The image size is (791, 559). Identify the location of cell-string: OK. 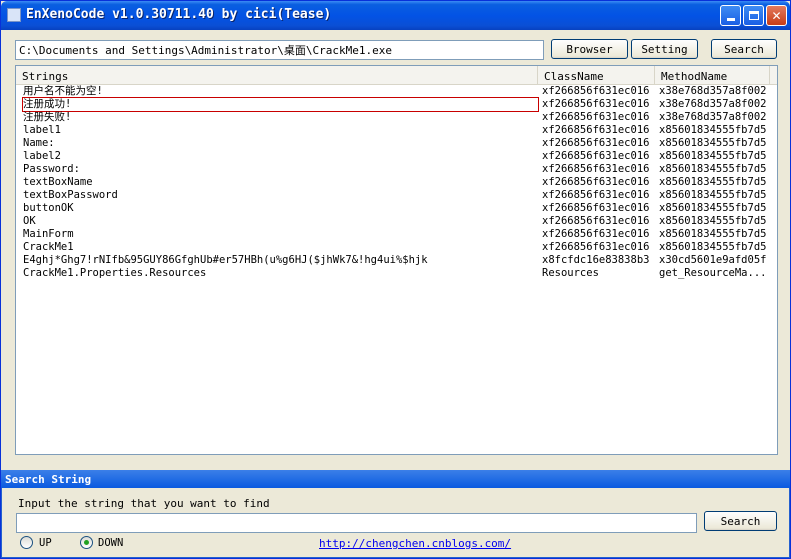
(29, 221).